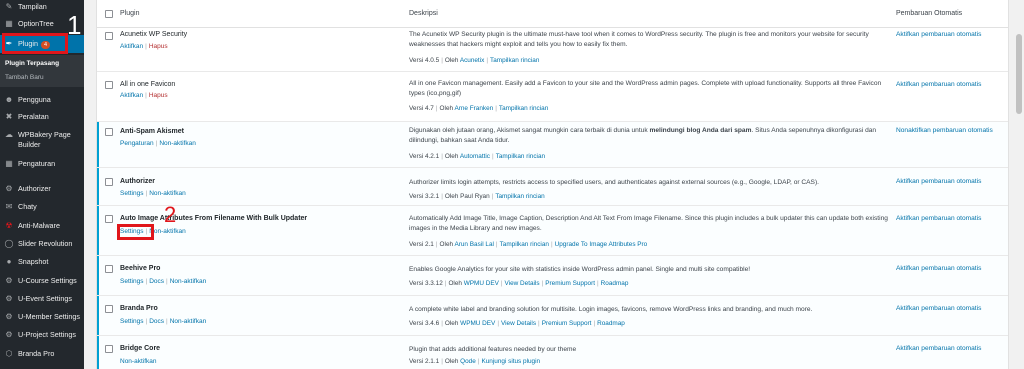 This screenshot has width=1024, height=369. What do you see at coordinates (601, 244) in the screenshot?
I see `upgrade-link: Upgrade To Image Attributes Pro` at bounding box center [601, 244].